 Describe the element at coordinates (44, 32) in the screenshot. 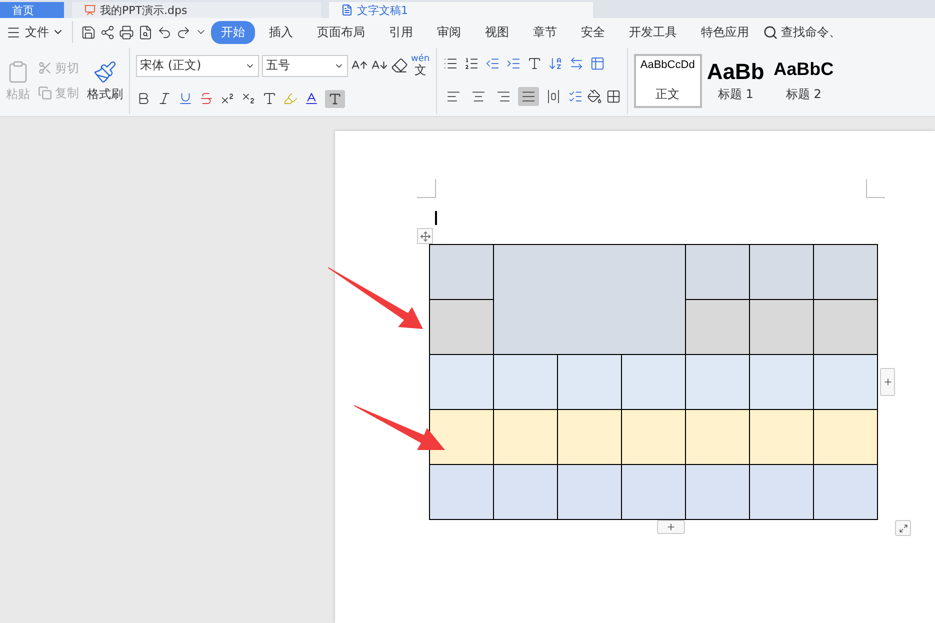

I see `file-menu: 文件` at that location.